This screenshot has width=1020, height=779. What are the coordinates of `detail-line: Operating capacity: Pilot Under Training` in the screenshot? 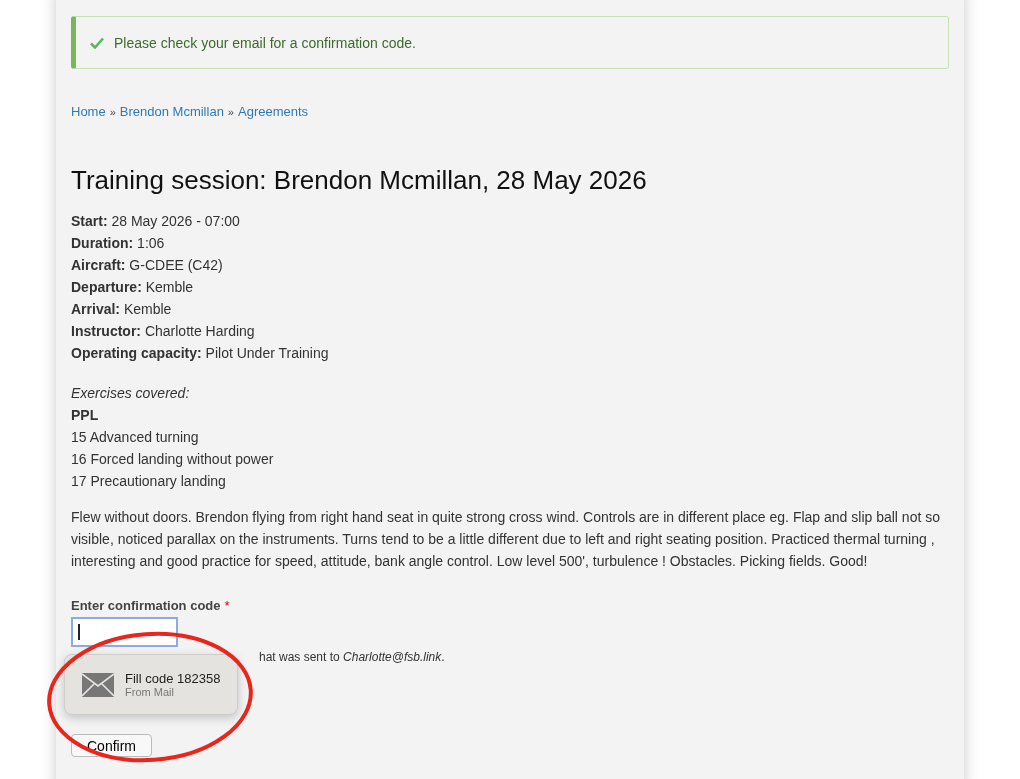 It's located at (200, 353).